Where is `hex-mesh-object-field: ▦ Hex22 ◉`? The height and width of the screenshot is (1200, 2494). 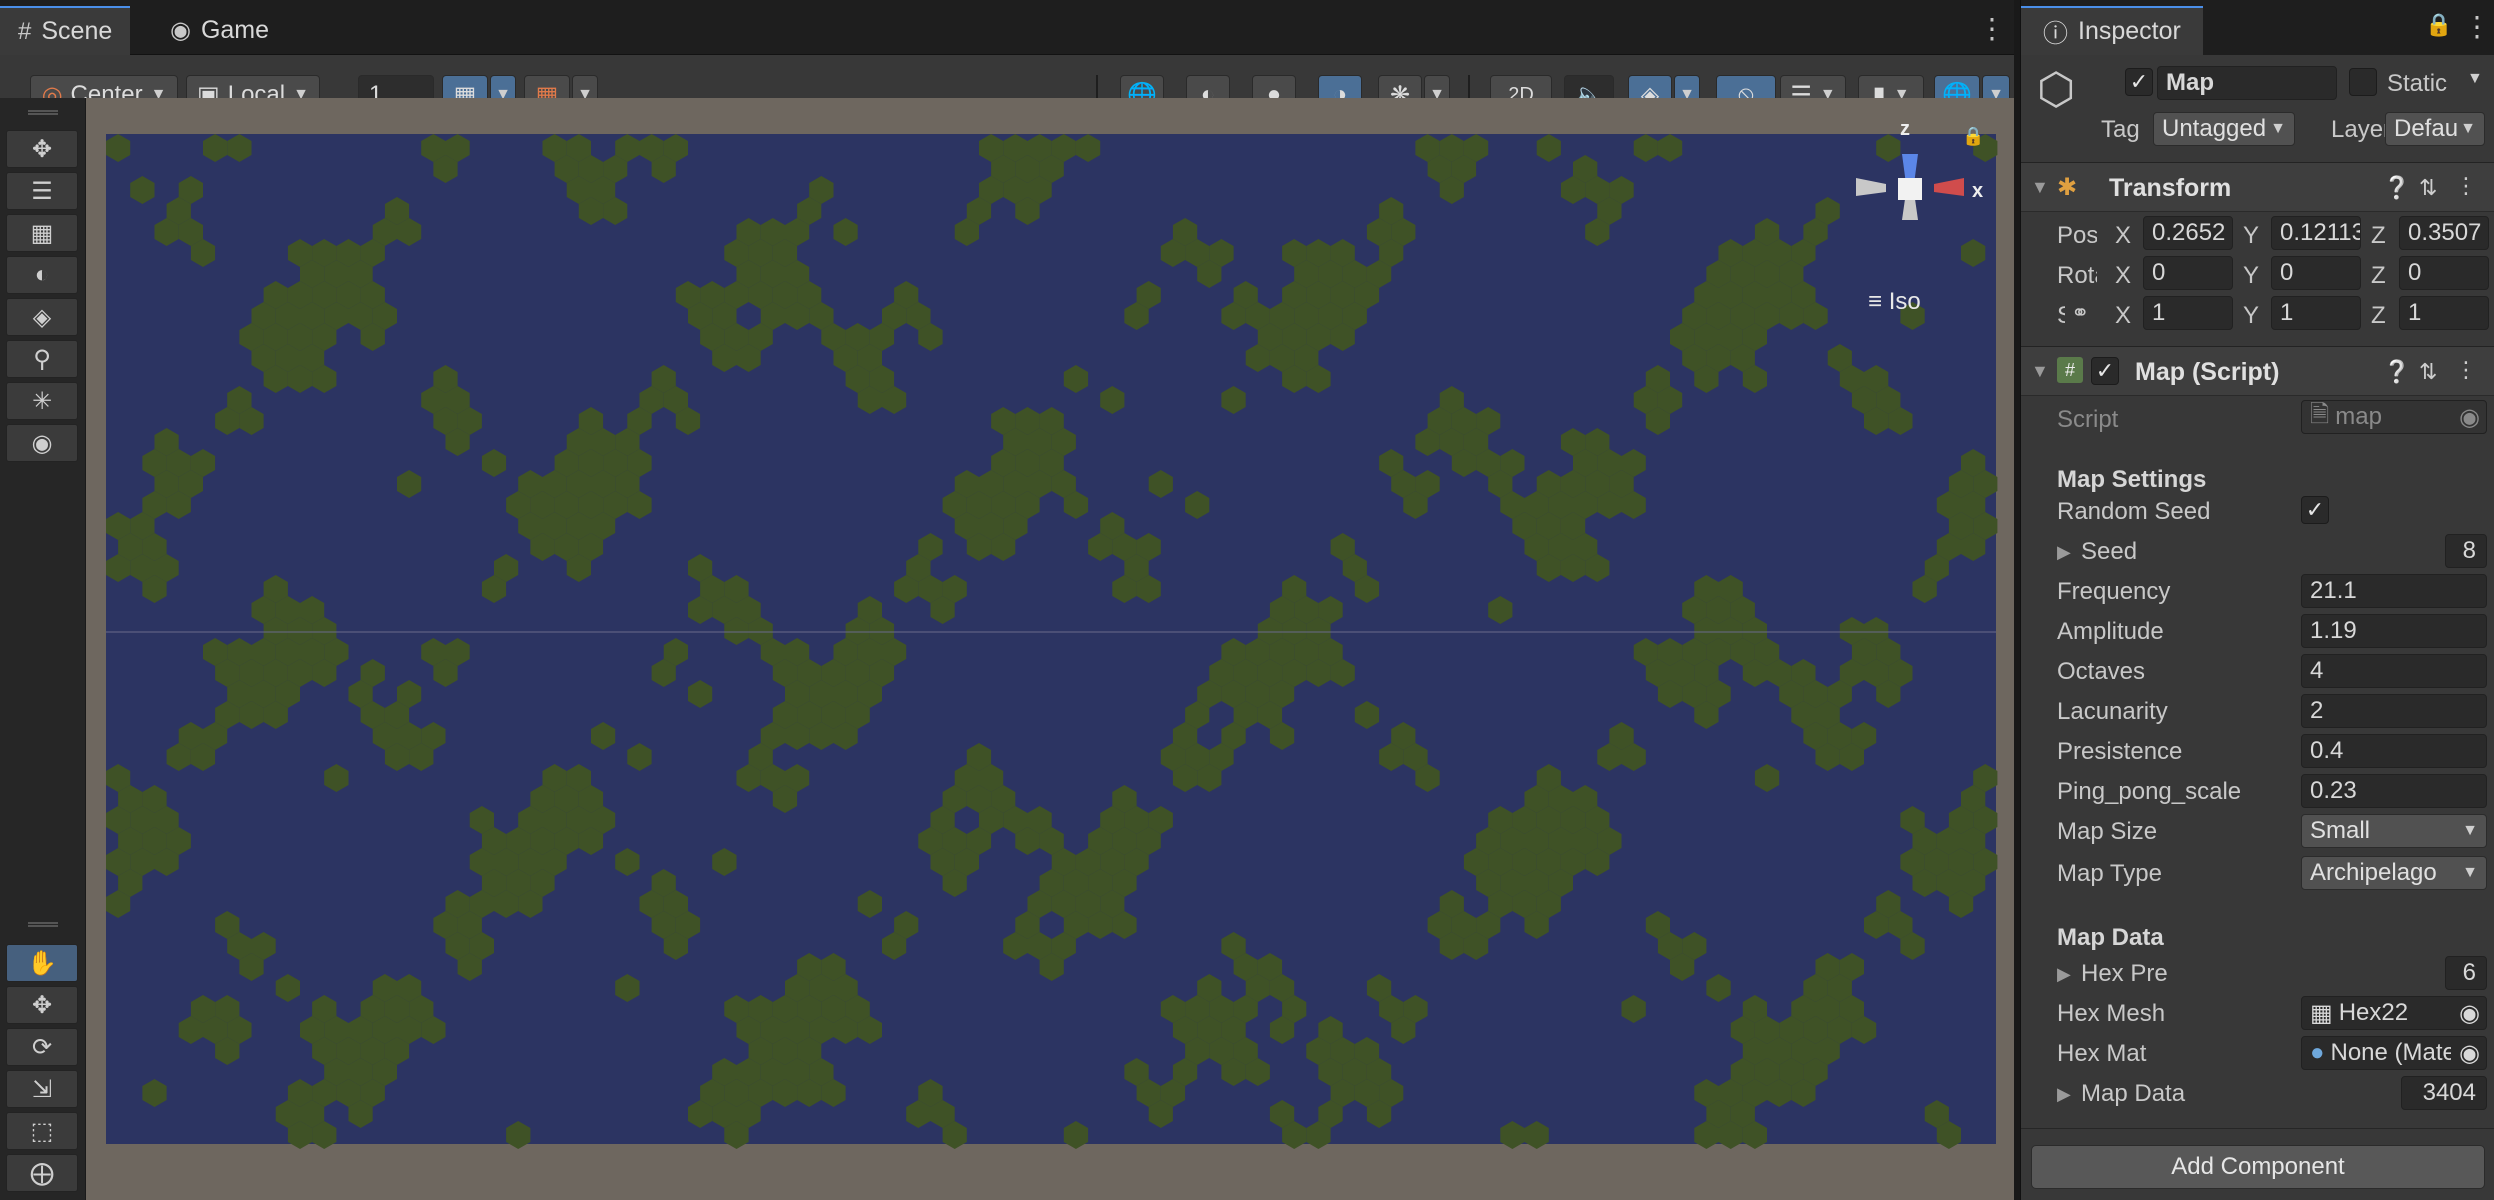
hex-mesh-object-field: ▦ Hex22 ◉ is located at coordinates (2394, 1013).